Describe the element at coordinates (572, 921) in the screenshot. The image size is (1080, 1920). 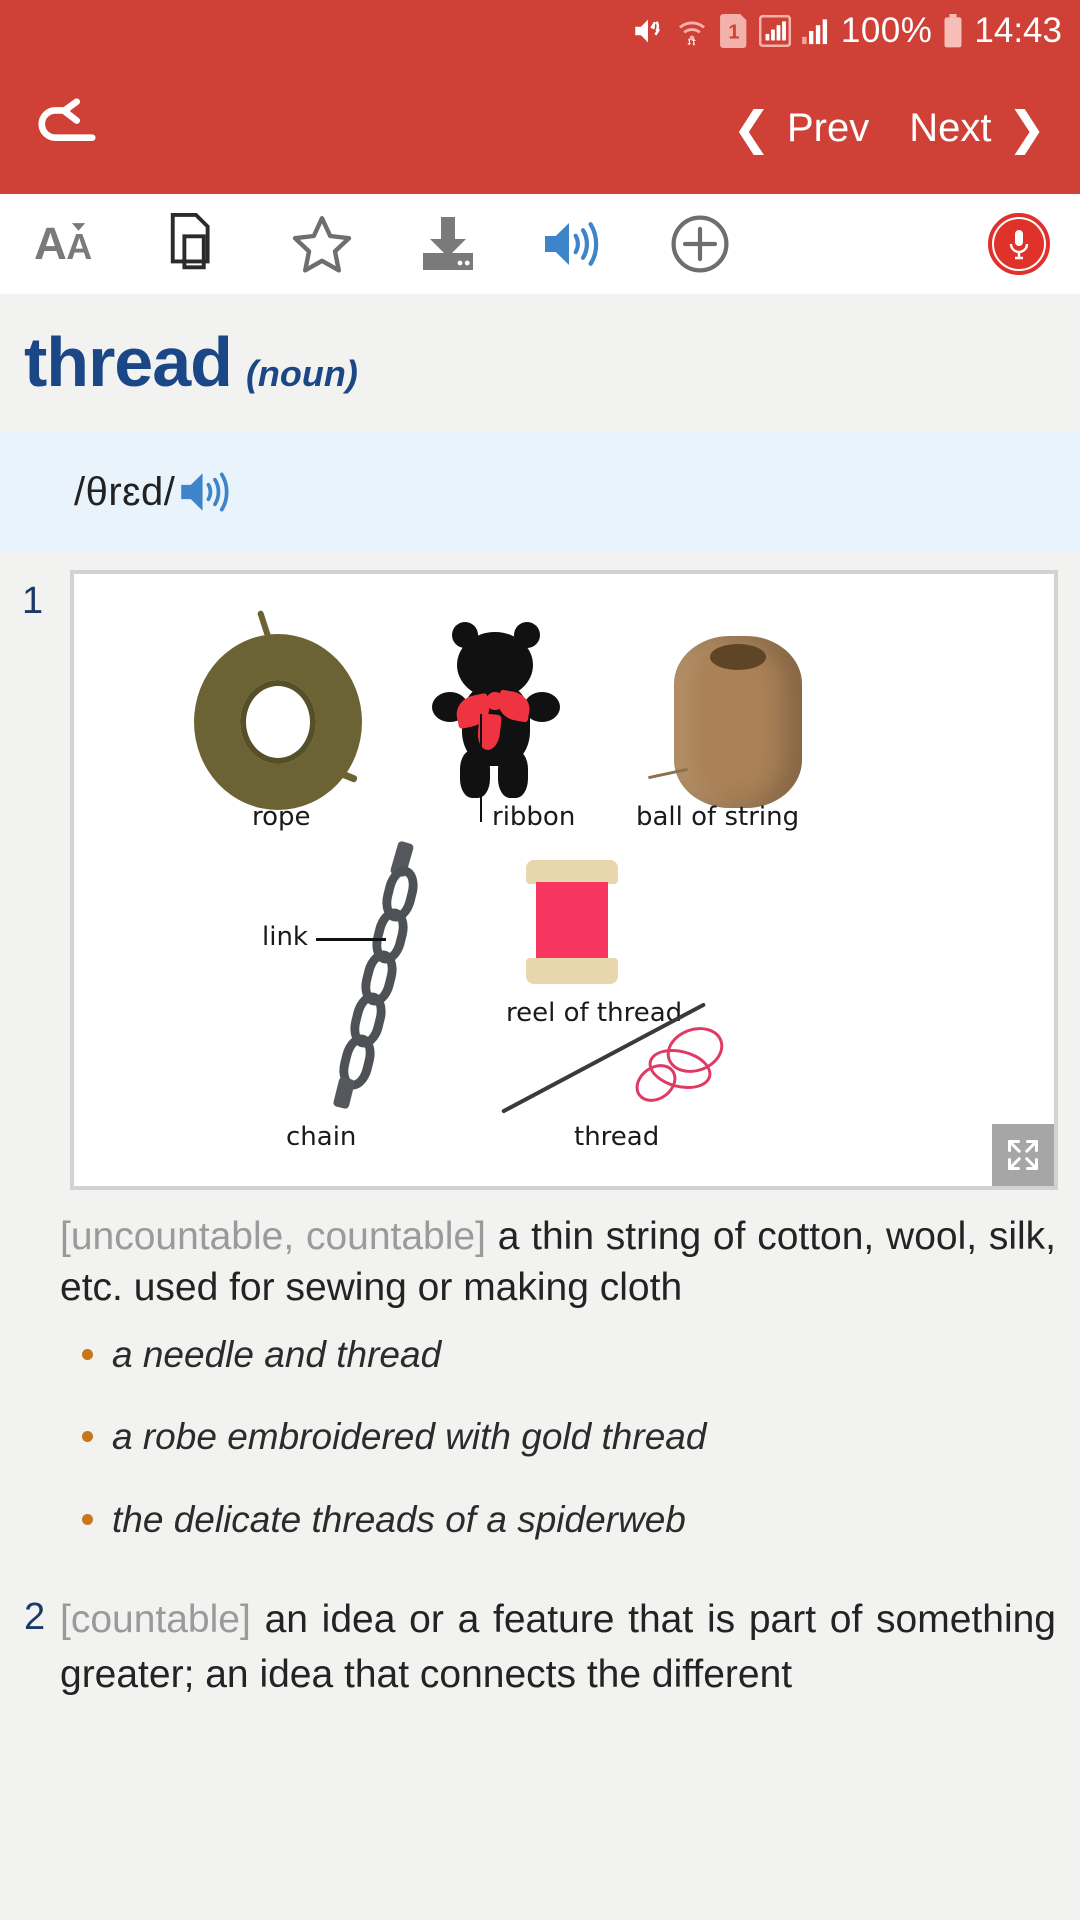
I see `reel-thread-graphic` at that location.